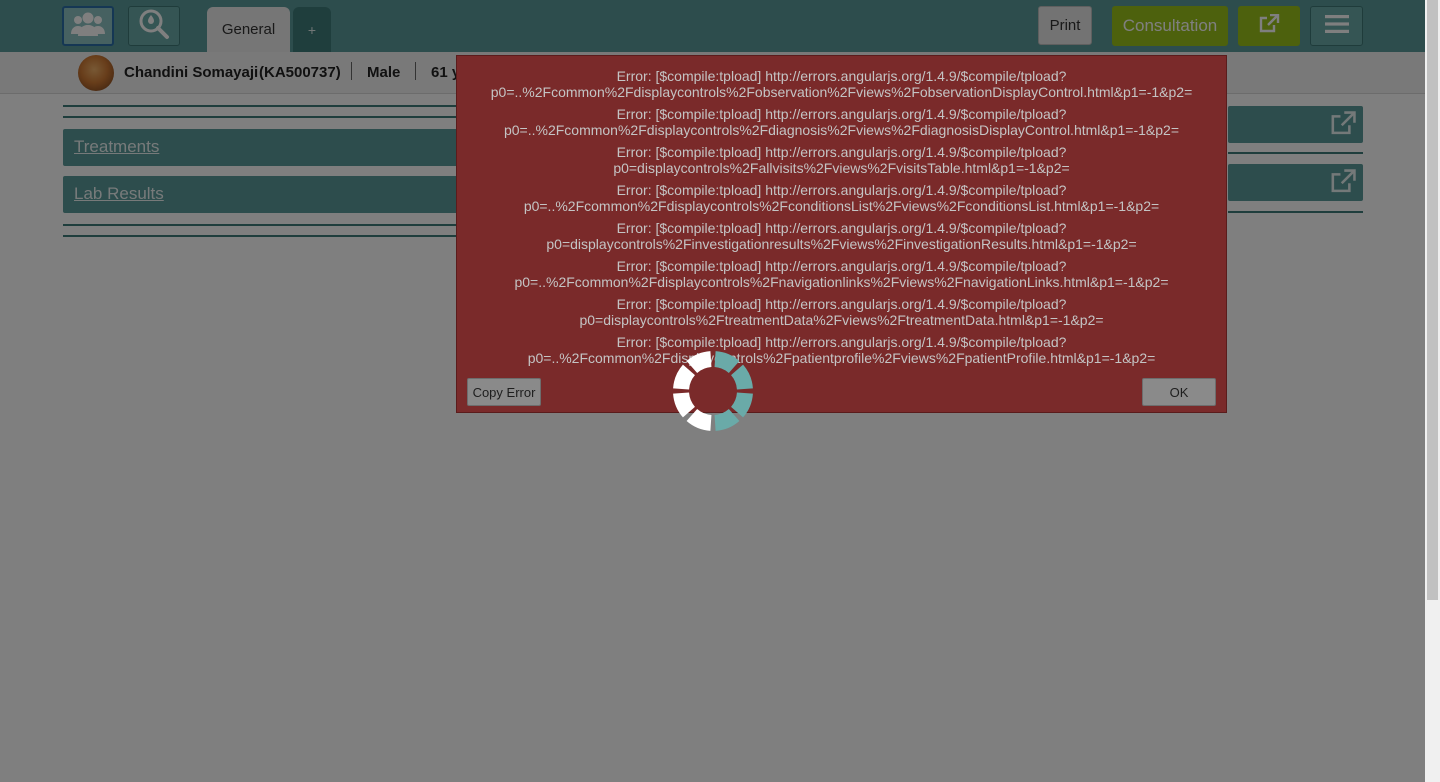  What do you see at coordinates (1179, 392) in the screenshot?
I see `ok-button: OK` at bounding box center [1179, 392].